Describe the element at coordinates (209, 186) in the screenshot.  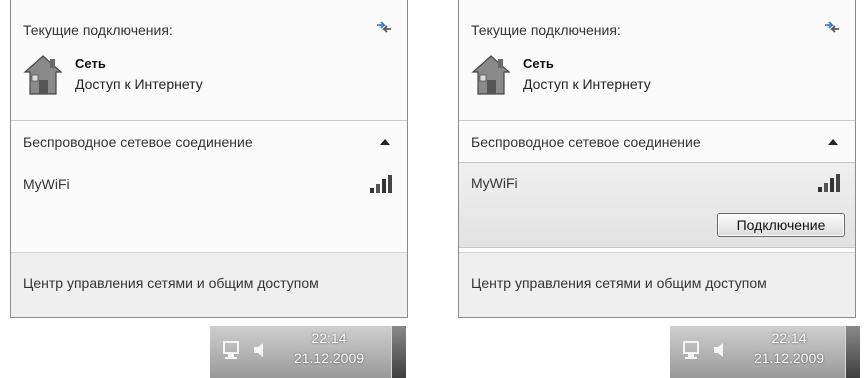
I see `wifi-network-item: MyWiFi` at that location.